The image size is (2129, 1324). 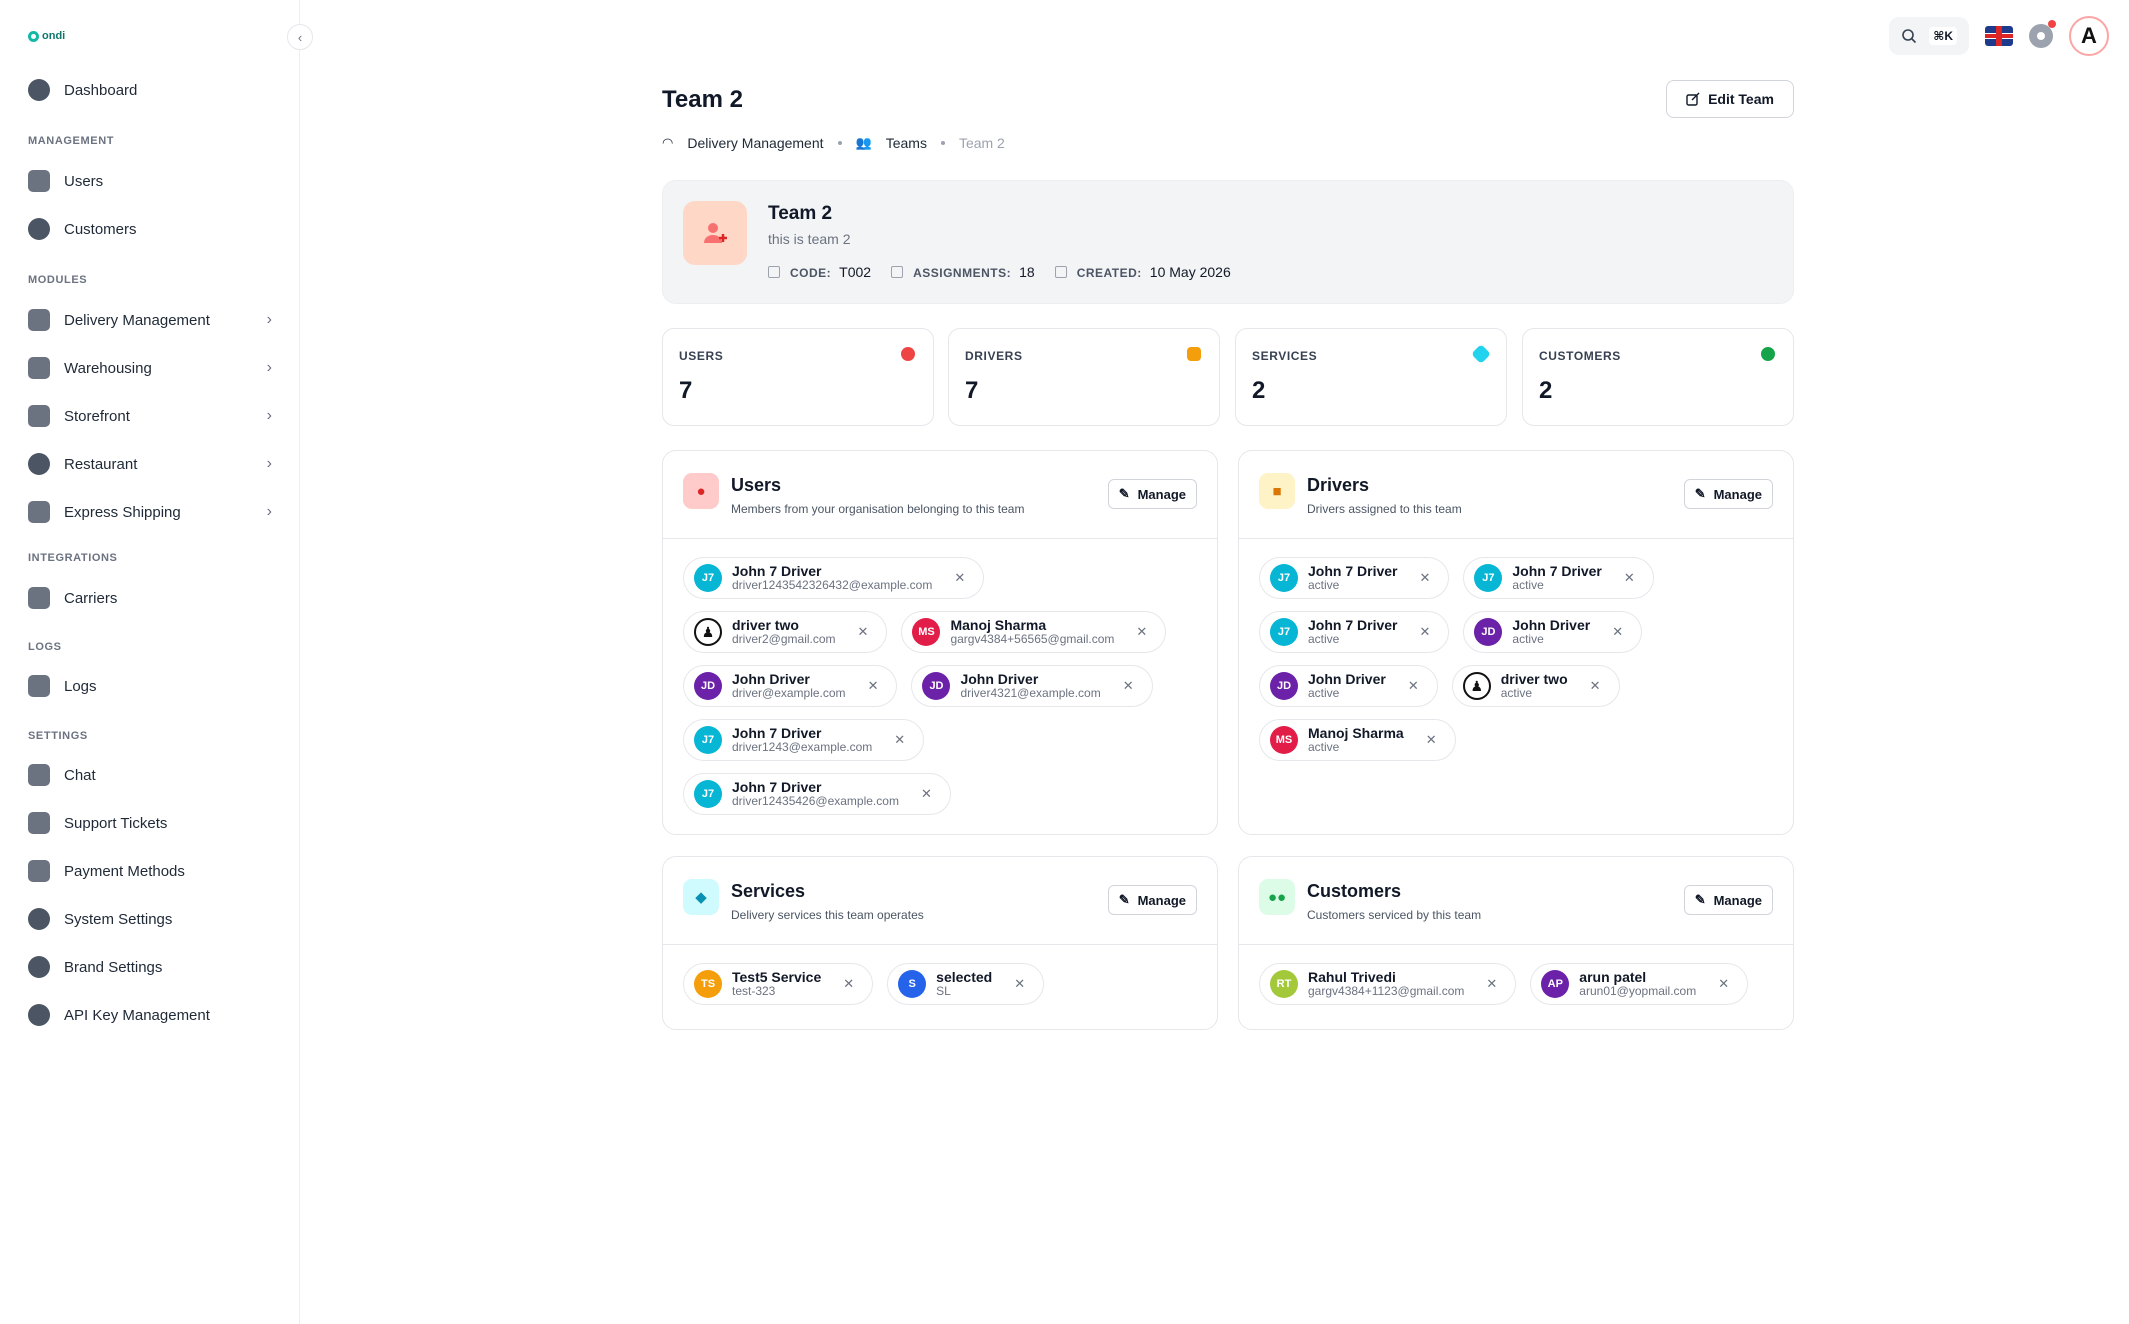 I want to click on team-icon: 👥, so click(x=863, y=142).